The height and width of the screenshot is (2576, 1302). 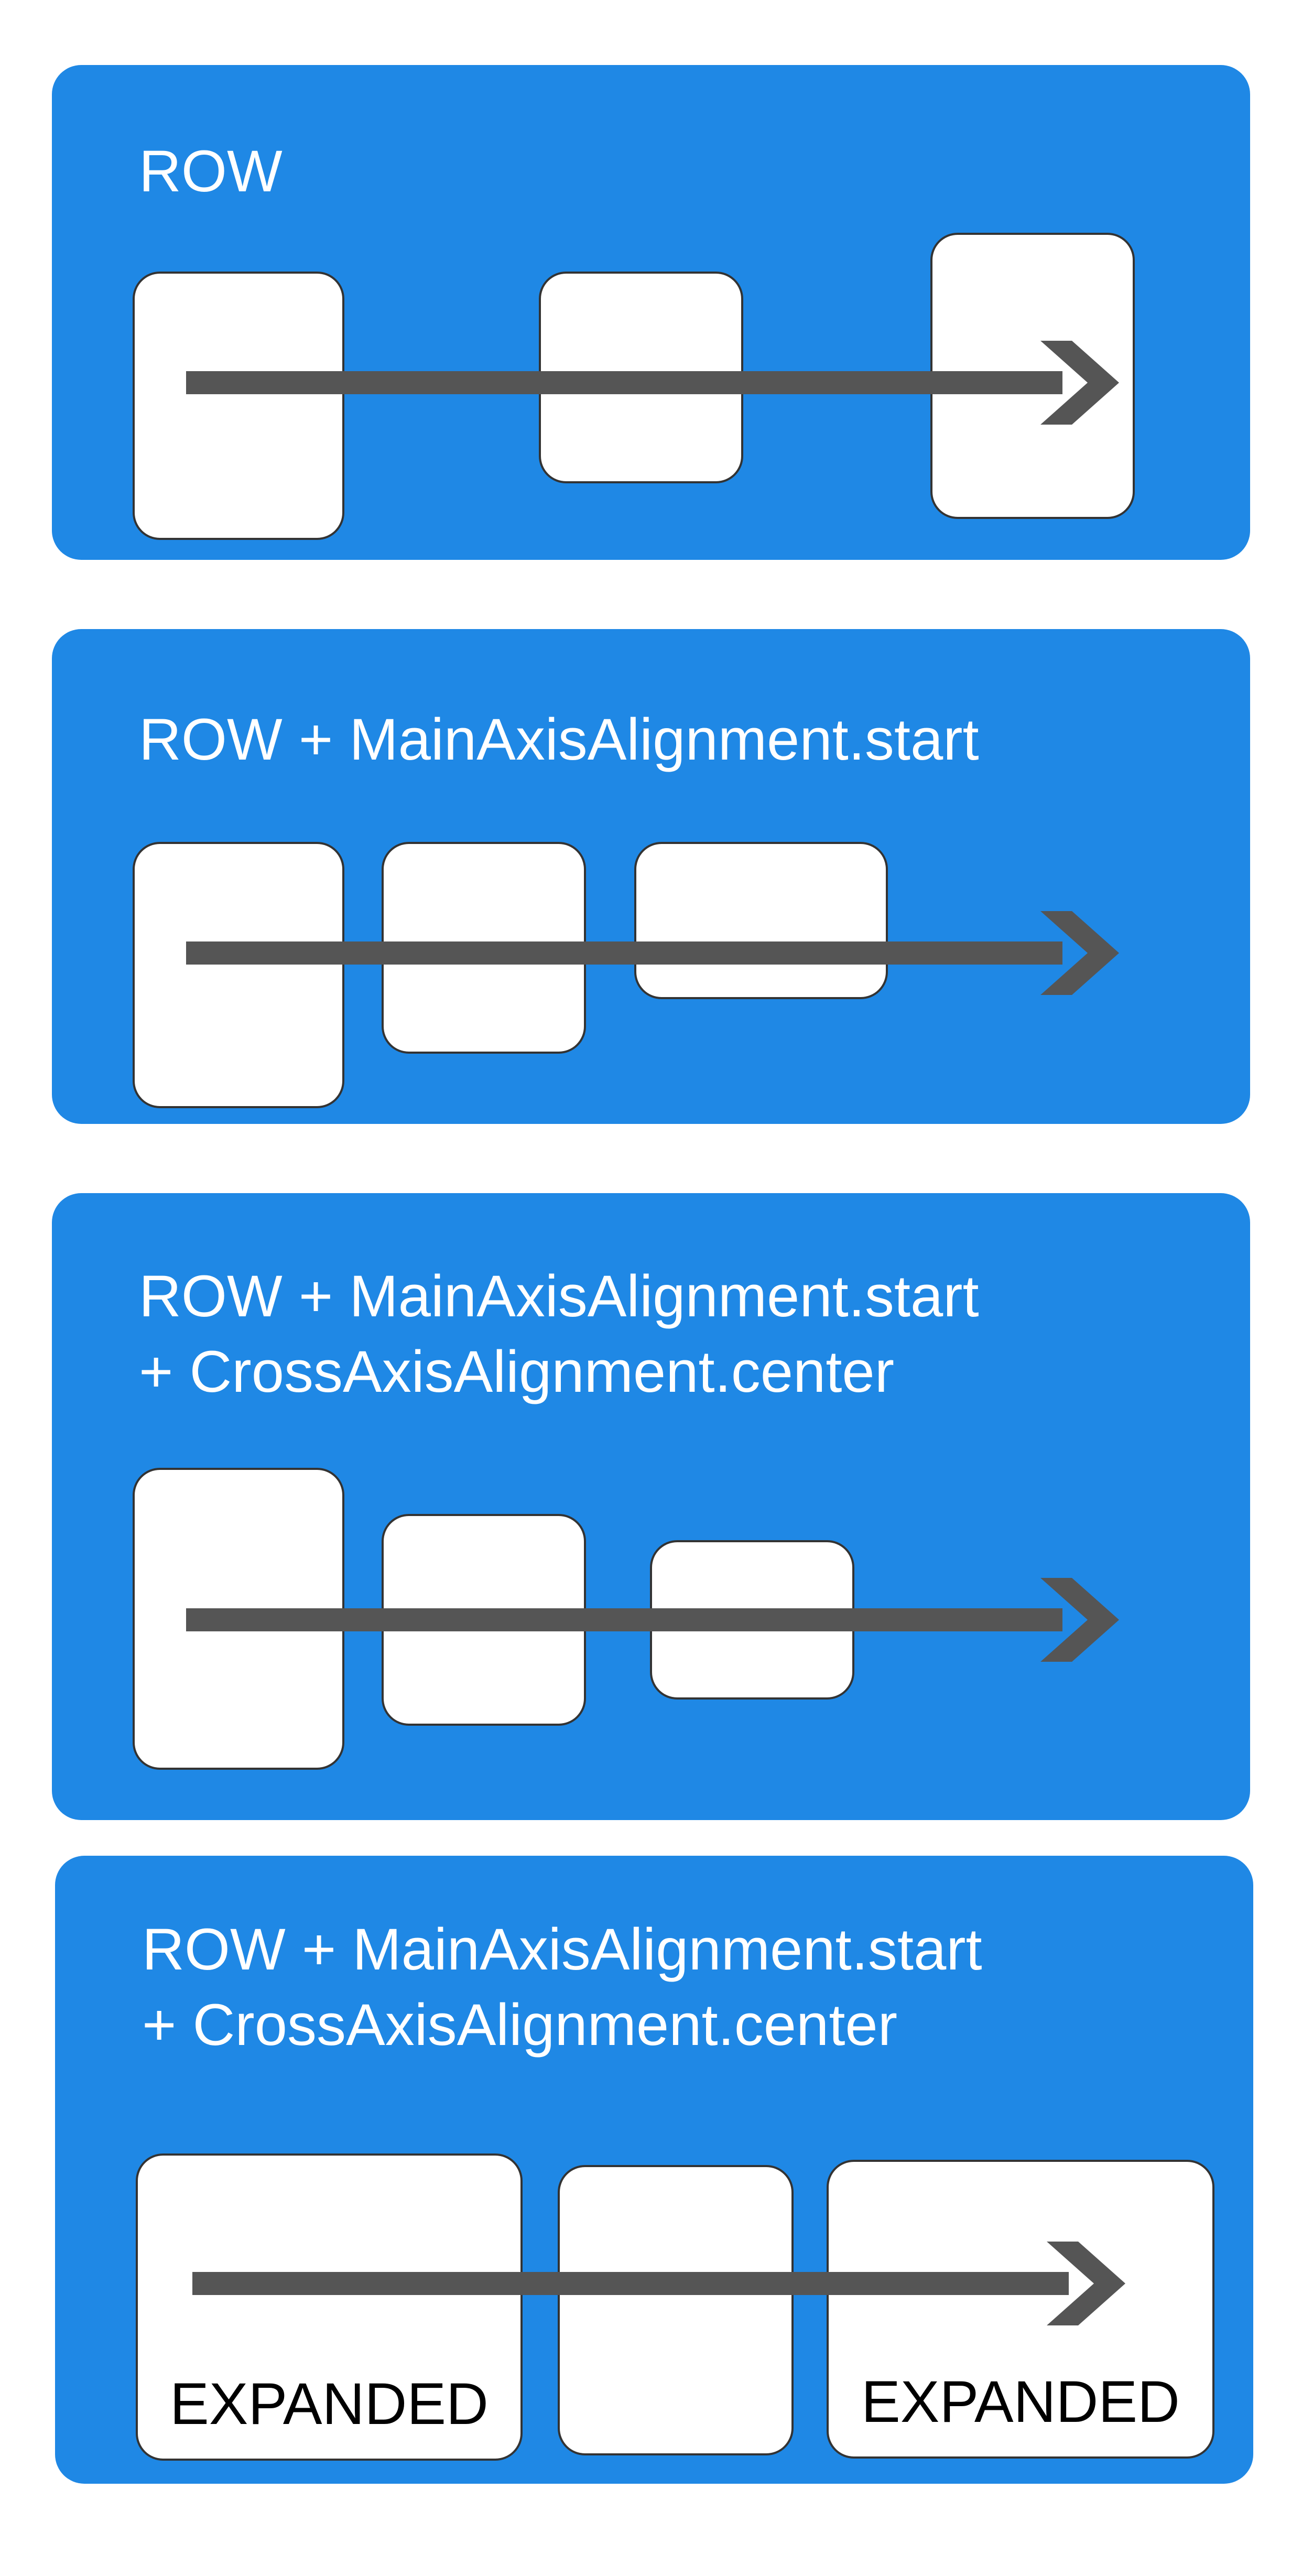 What do you see at coordinates (559, 739) in the screenshot?
I see `panel-title: ROW + MainAxisAlignment.start` at bounding box center [559, 739].